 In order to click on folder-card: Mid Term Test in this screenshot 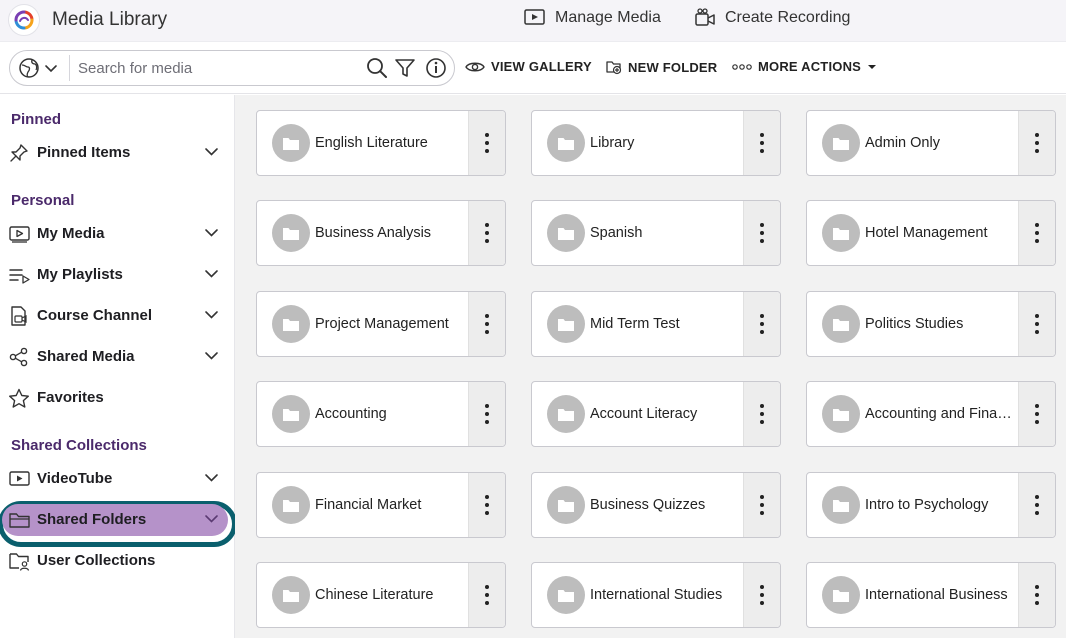, I will do `click(656, 324)`.